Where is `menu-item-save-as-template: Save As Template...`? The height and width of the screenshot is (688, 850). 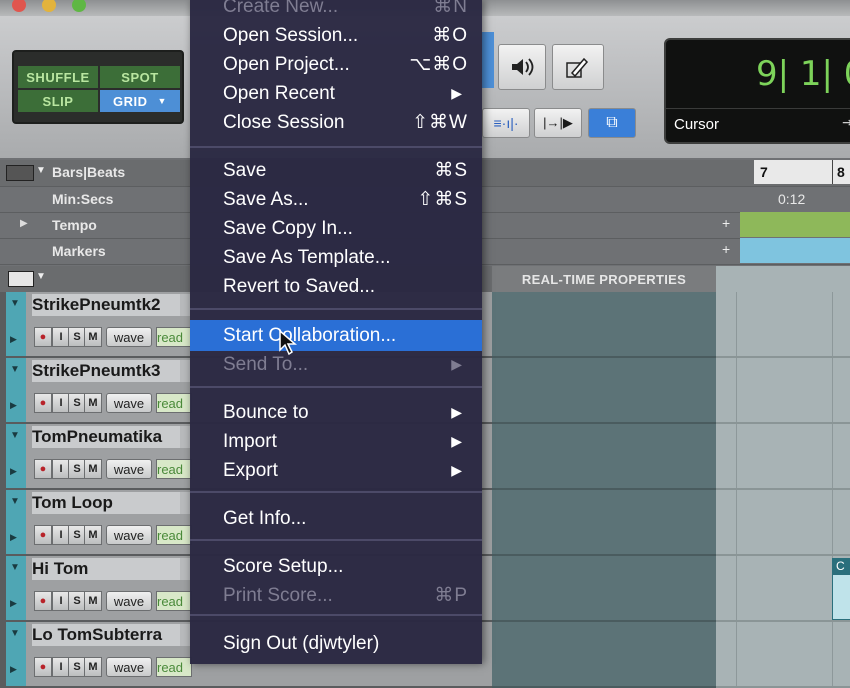
menu-item-save-as-template: Save As Template... is located at coordinates (336, 257).